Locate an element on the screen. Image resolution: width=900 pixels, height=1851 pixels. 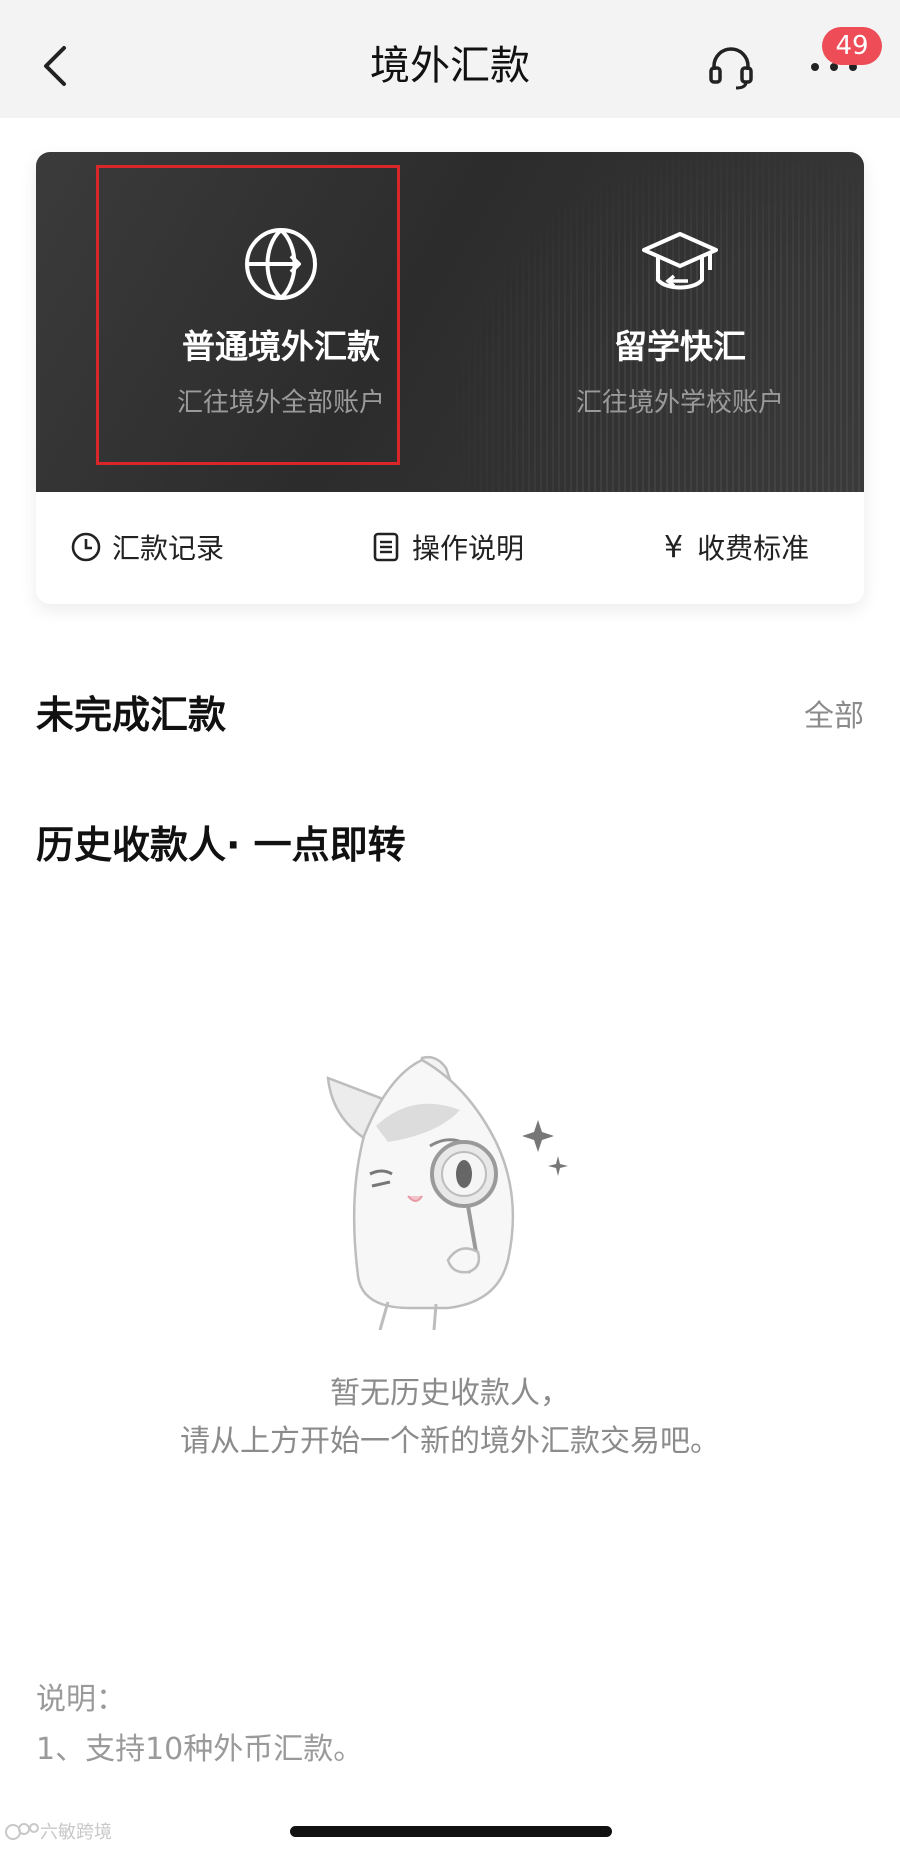
quick-links: 汇款记录 操作说明 ¥ 收费标准 is located at coordinates (450, 548).